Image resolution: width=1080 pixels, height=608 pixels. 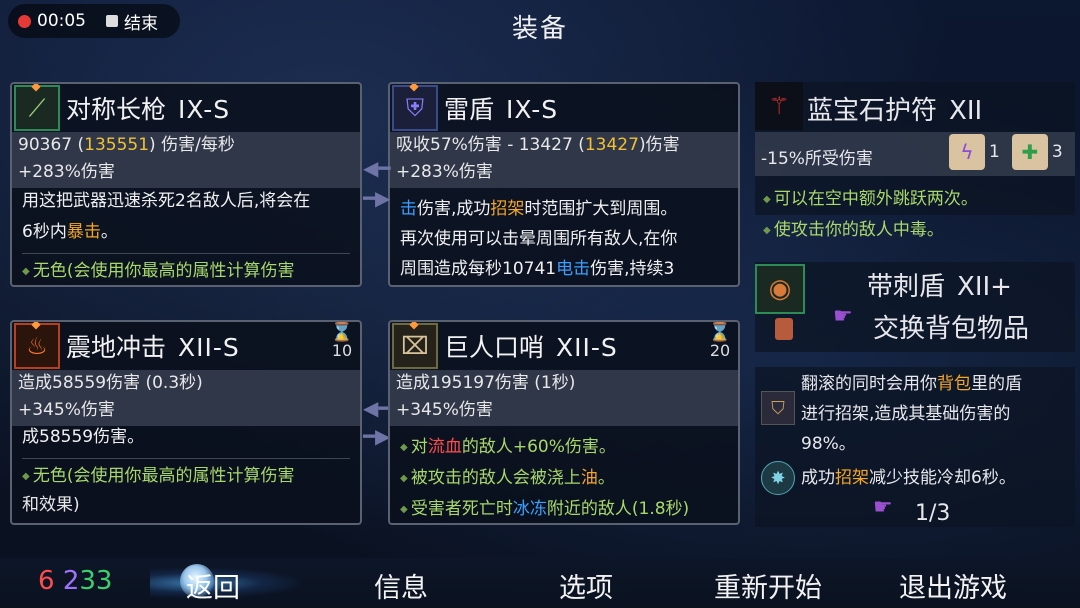 What do you see at coordinates (37, 107) in the screenshot?
I see `spear-icon: ◆ ⟋` at bounding box center [37, 107].